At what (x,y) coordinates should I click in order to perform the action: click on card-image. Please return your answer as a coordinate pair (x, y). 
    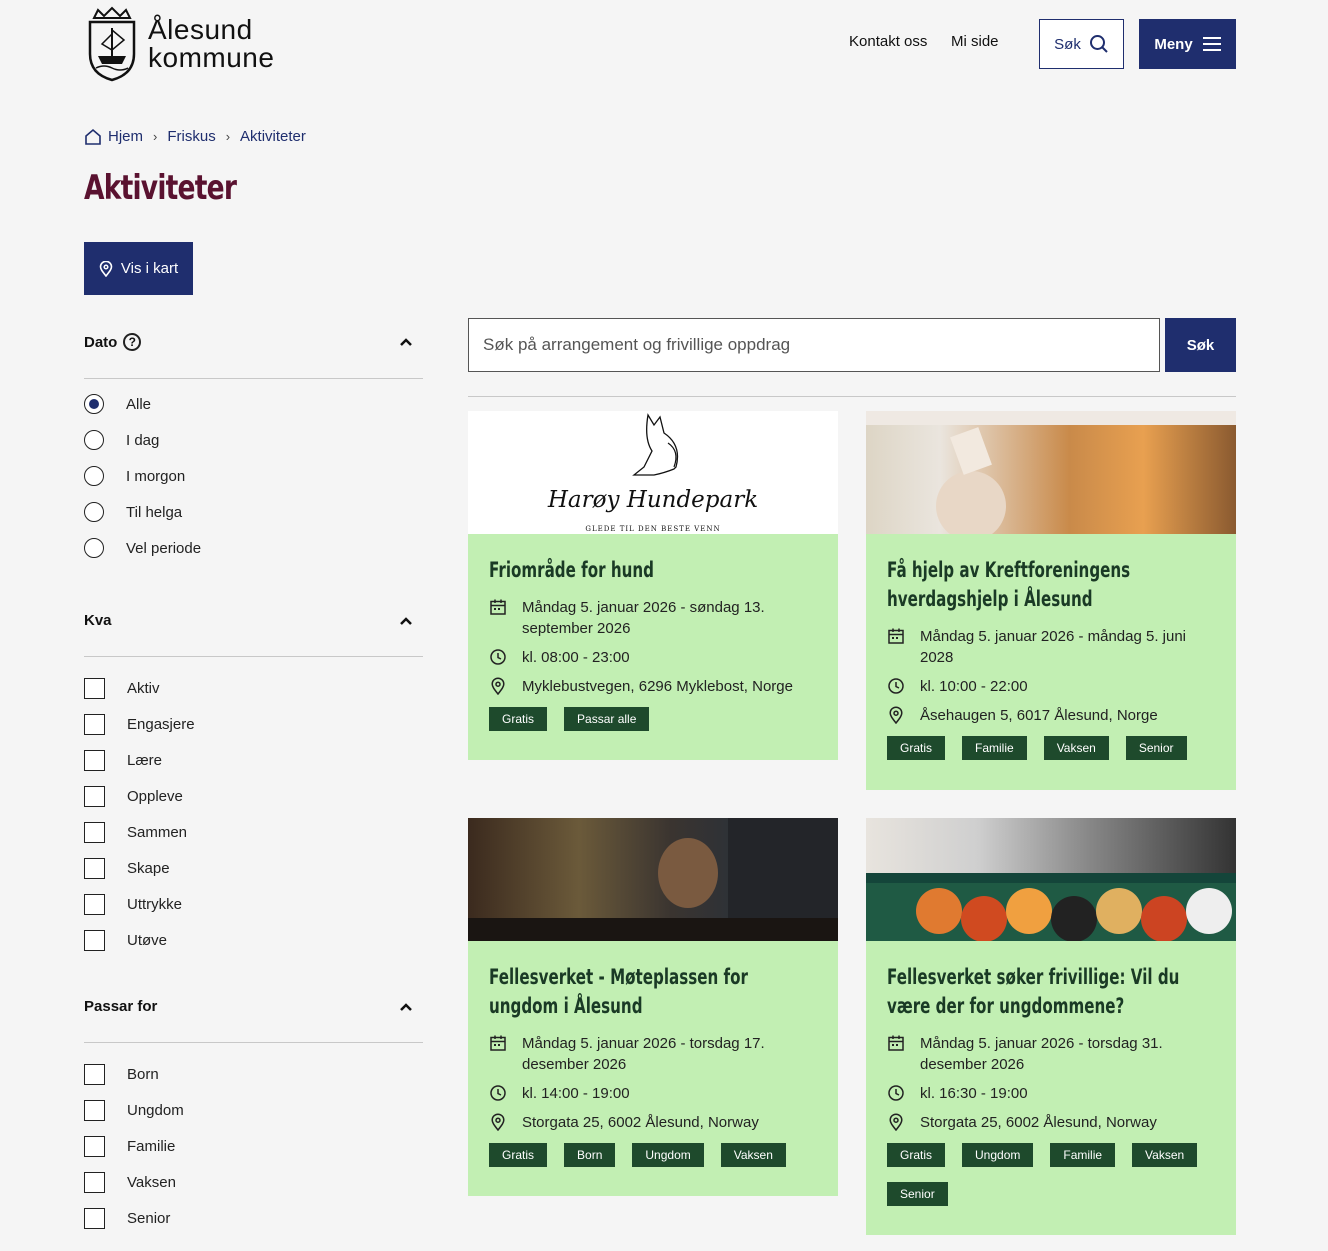
    Looking at the image, I should click on (653, 879).